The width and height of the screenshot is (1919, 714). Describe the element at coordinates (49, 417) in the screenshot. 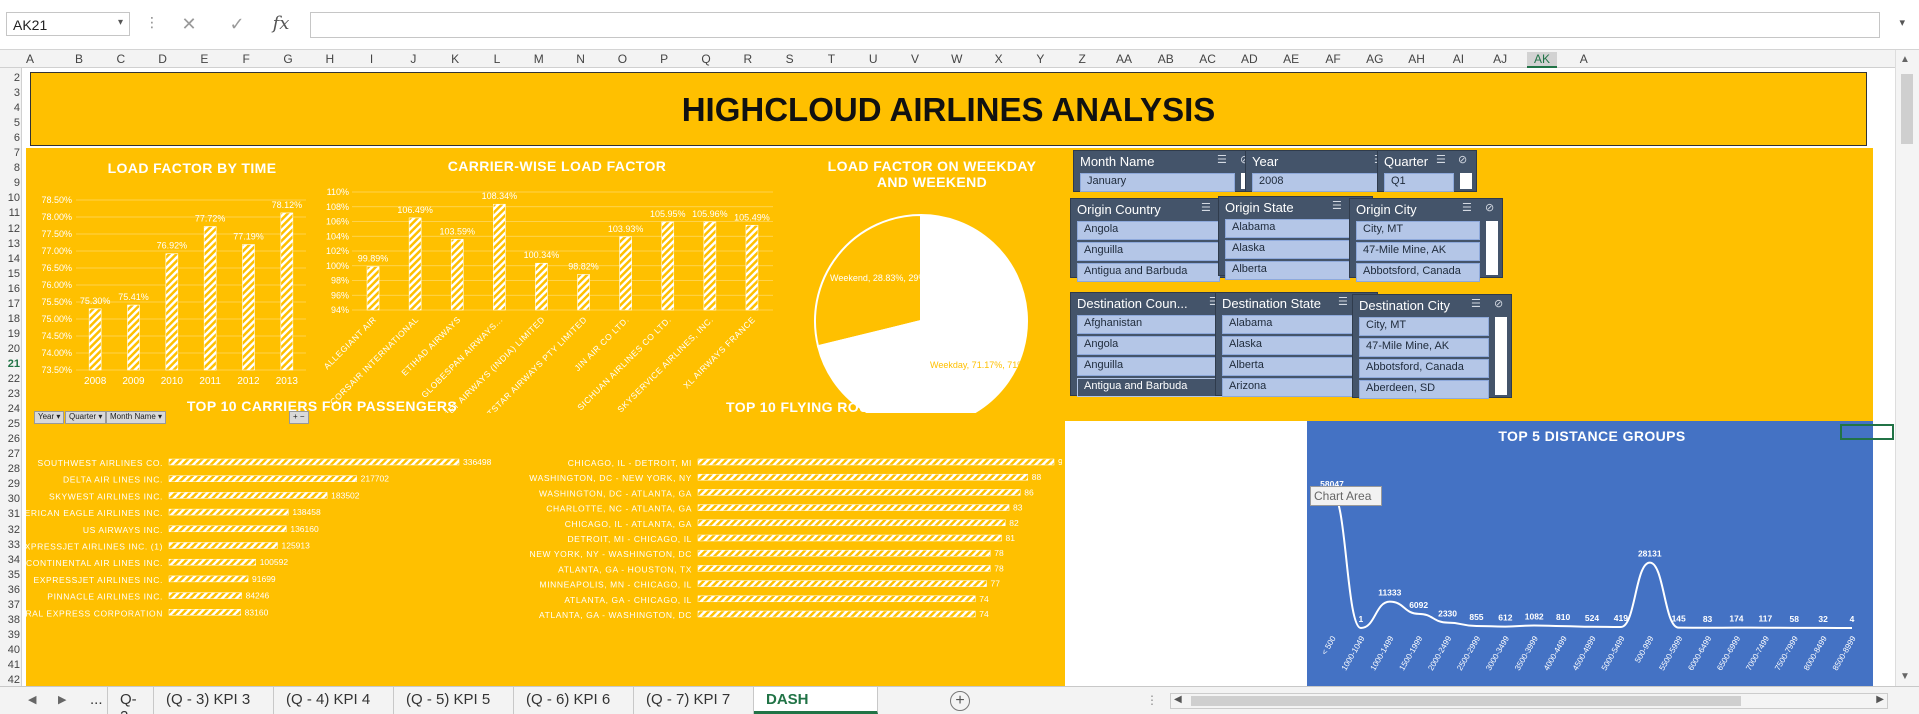

I see `pivot-field-year: Year ▾` at that location.